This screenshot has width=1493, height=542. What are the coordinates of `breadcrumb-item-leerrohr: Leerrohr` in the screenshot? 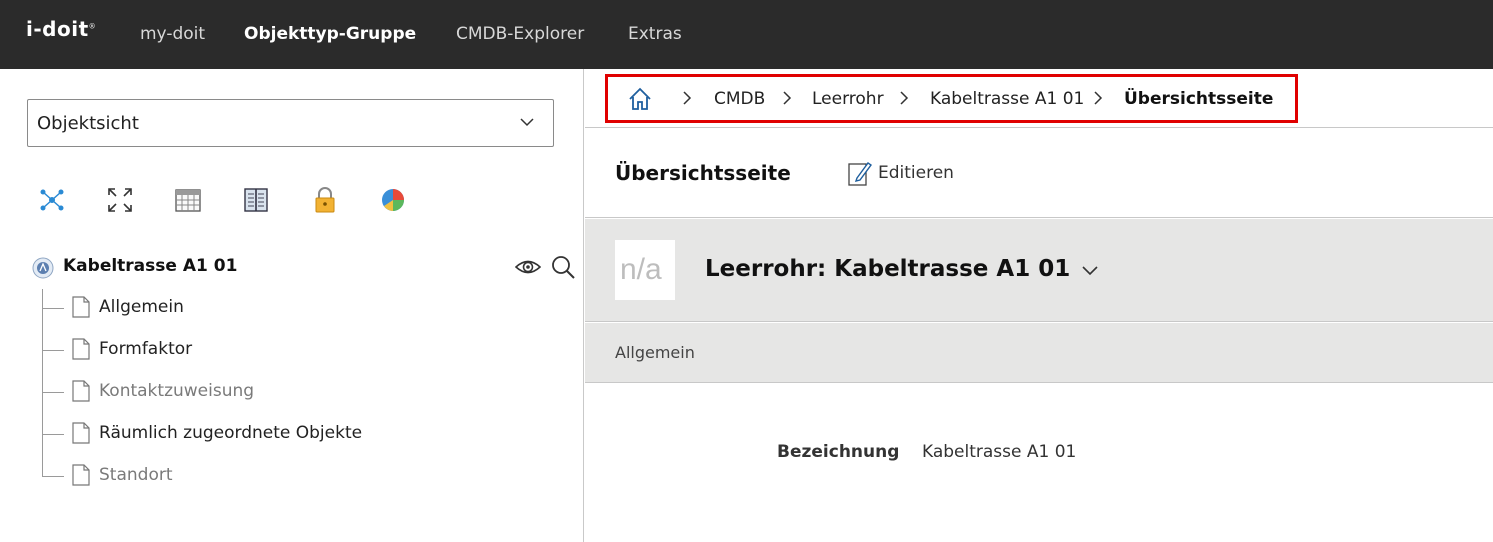 It's located at (848, 99).